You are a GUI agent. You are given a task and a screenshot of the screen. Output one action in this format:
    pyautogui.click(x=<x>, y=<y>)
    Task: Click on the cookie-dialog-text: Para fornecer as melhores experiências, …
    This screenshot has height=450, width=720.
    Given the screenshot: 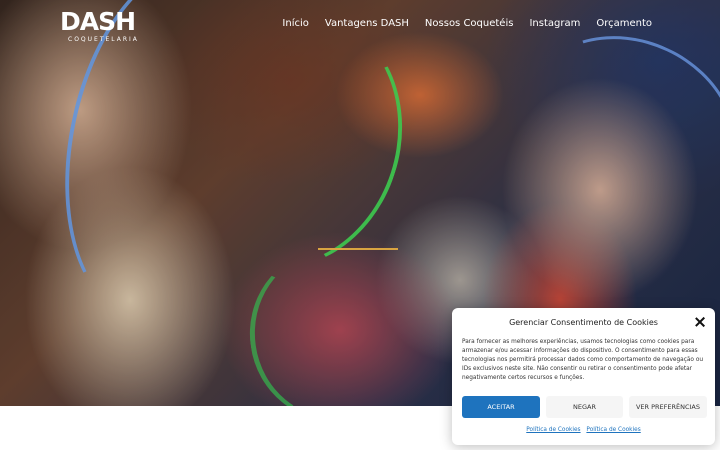 What is the action you would take?
    pyautogui.click(x=583, y=360)
    